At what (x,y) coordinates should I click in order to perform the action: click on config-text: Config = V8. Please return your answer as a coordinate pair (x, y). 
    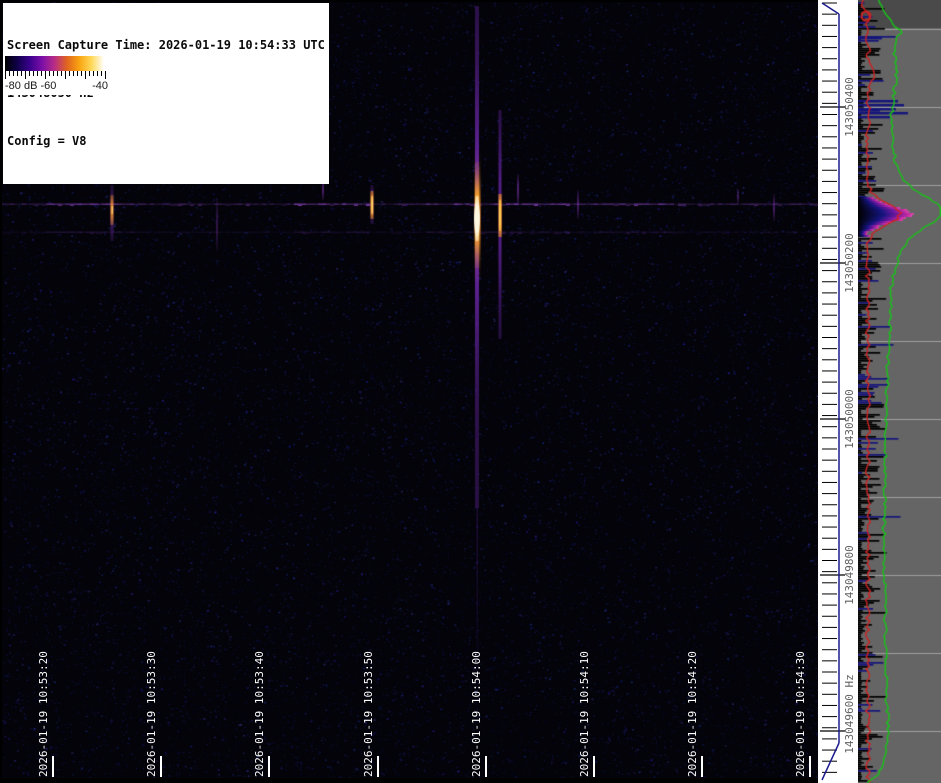
    Looking at the image, I should click on (47, 141).